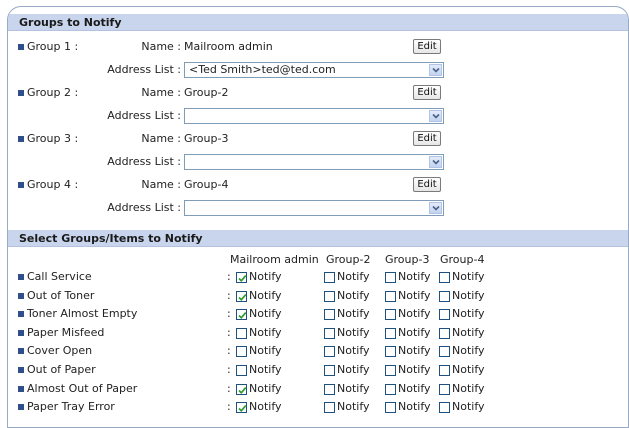 The width and height of the screenshot is (629, 428). I want to click on notify-item-label: Almost Out of Paper, so click(82, 388).